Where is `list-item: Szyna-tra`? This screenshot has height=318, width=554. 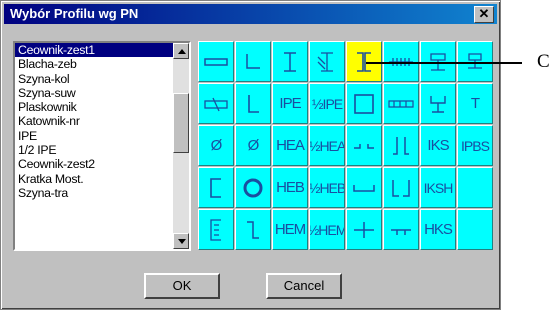
list-item: Szyna-tra is located at coordinates (94, 193).